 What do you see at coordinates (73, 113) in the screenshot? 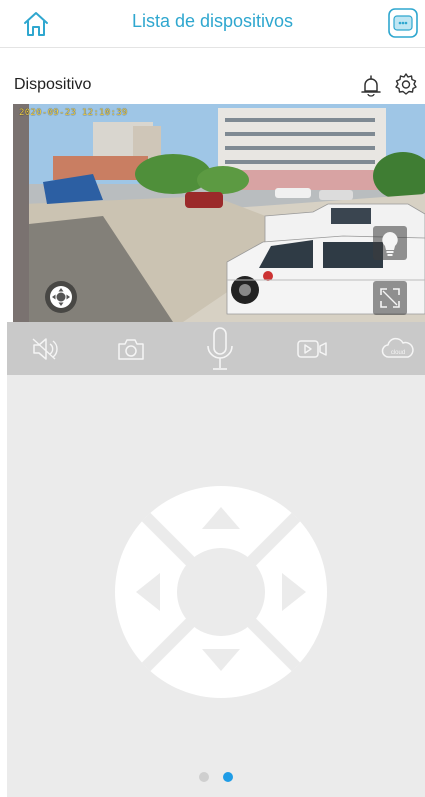
I see `video-timestamp: 2020-09-23 12:10:39` at bounding box center [73, 113].